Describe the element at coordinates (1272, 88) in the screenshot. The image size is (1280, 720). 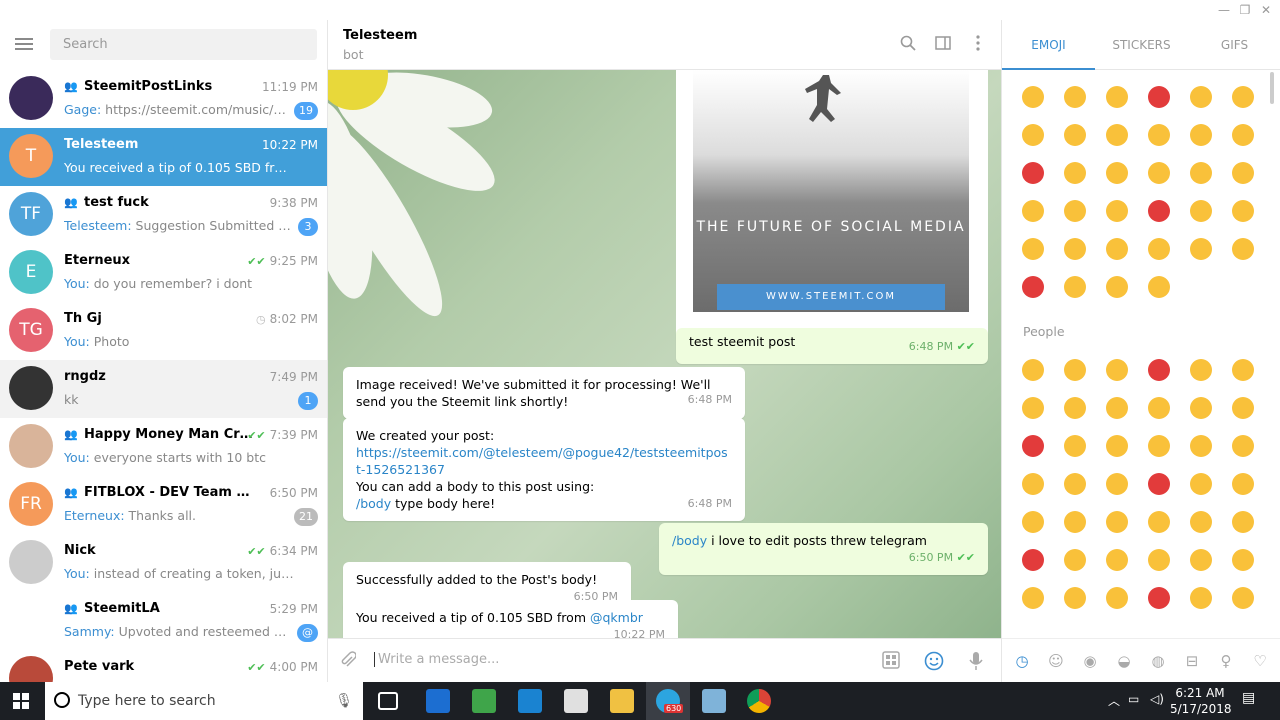
I see `emoji-scrollbar` at that location.